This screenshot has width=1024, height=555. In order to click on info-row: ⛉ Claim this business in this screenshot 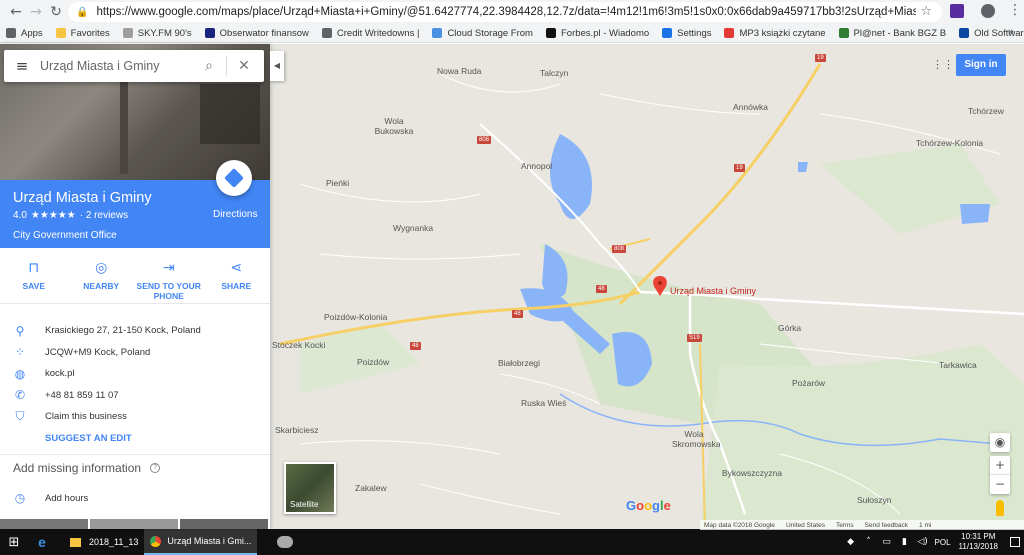, I will do `click(135, 417)`.